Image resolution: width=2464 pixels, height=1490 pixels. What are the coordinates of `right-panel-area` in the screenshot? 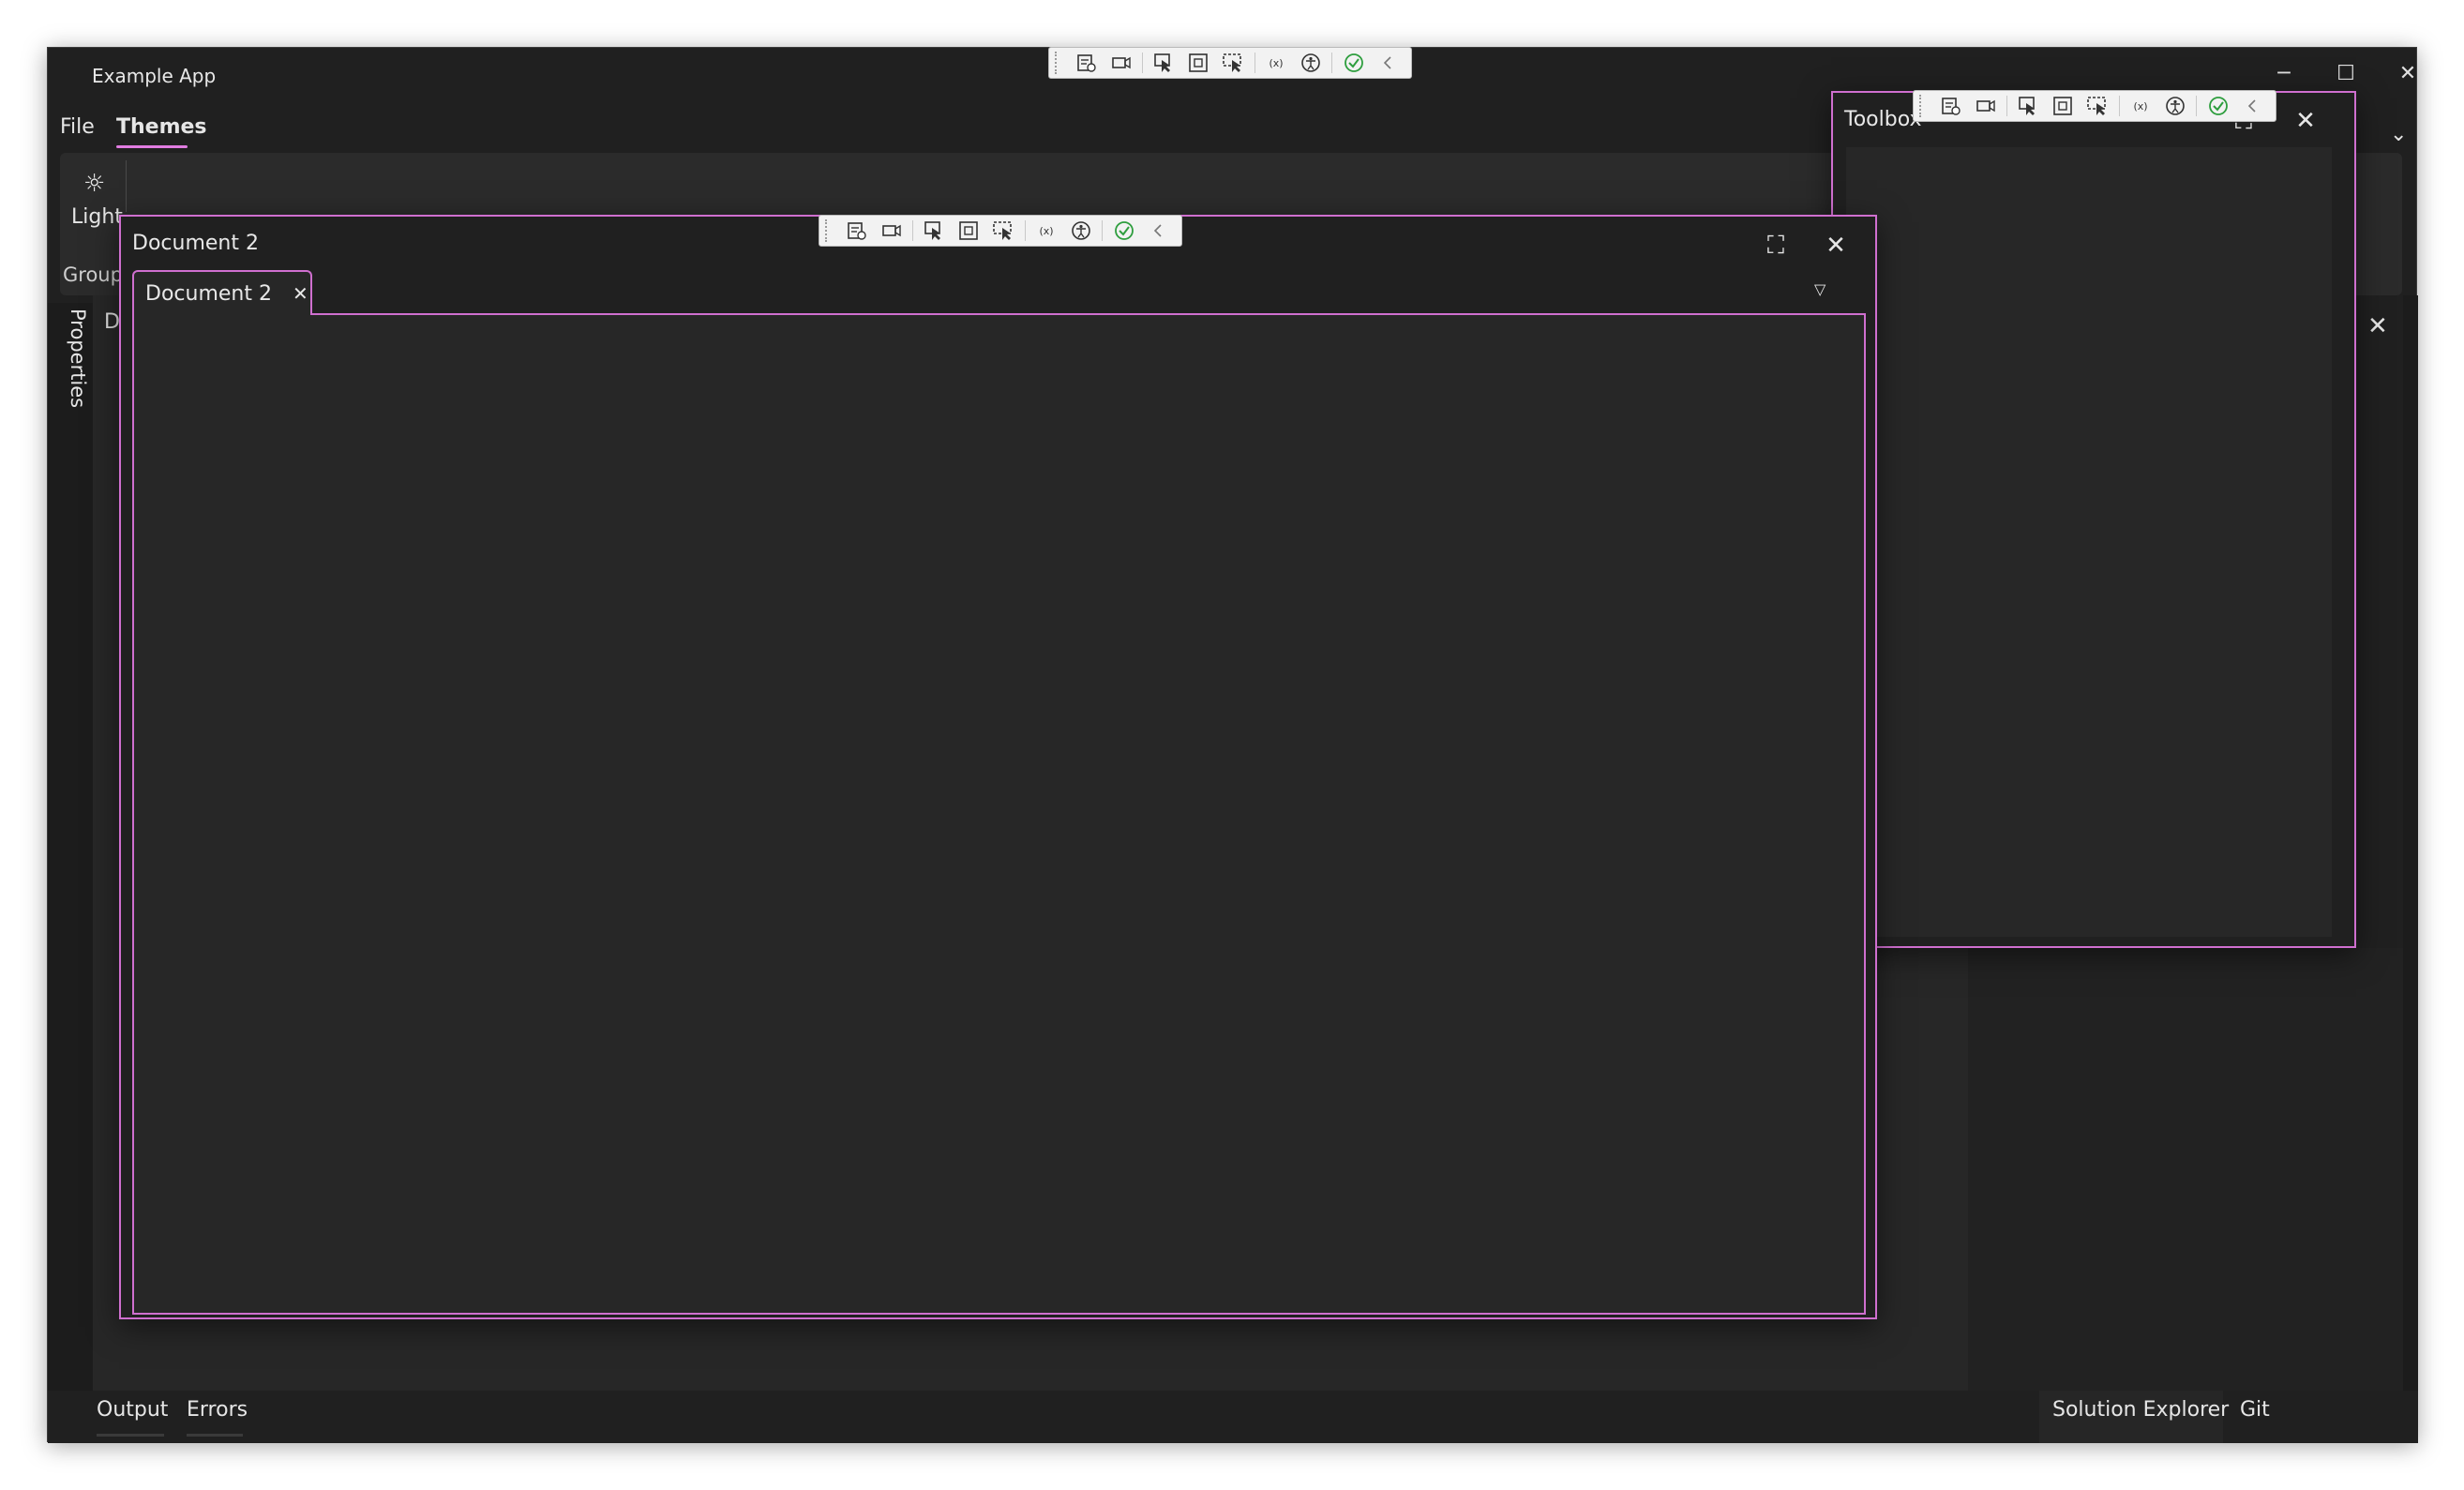 It's located at (2185, 1170).